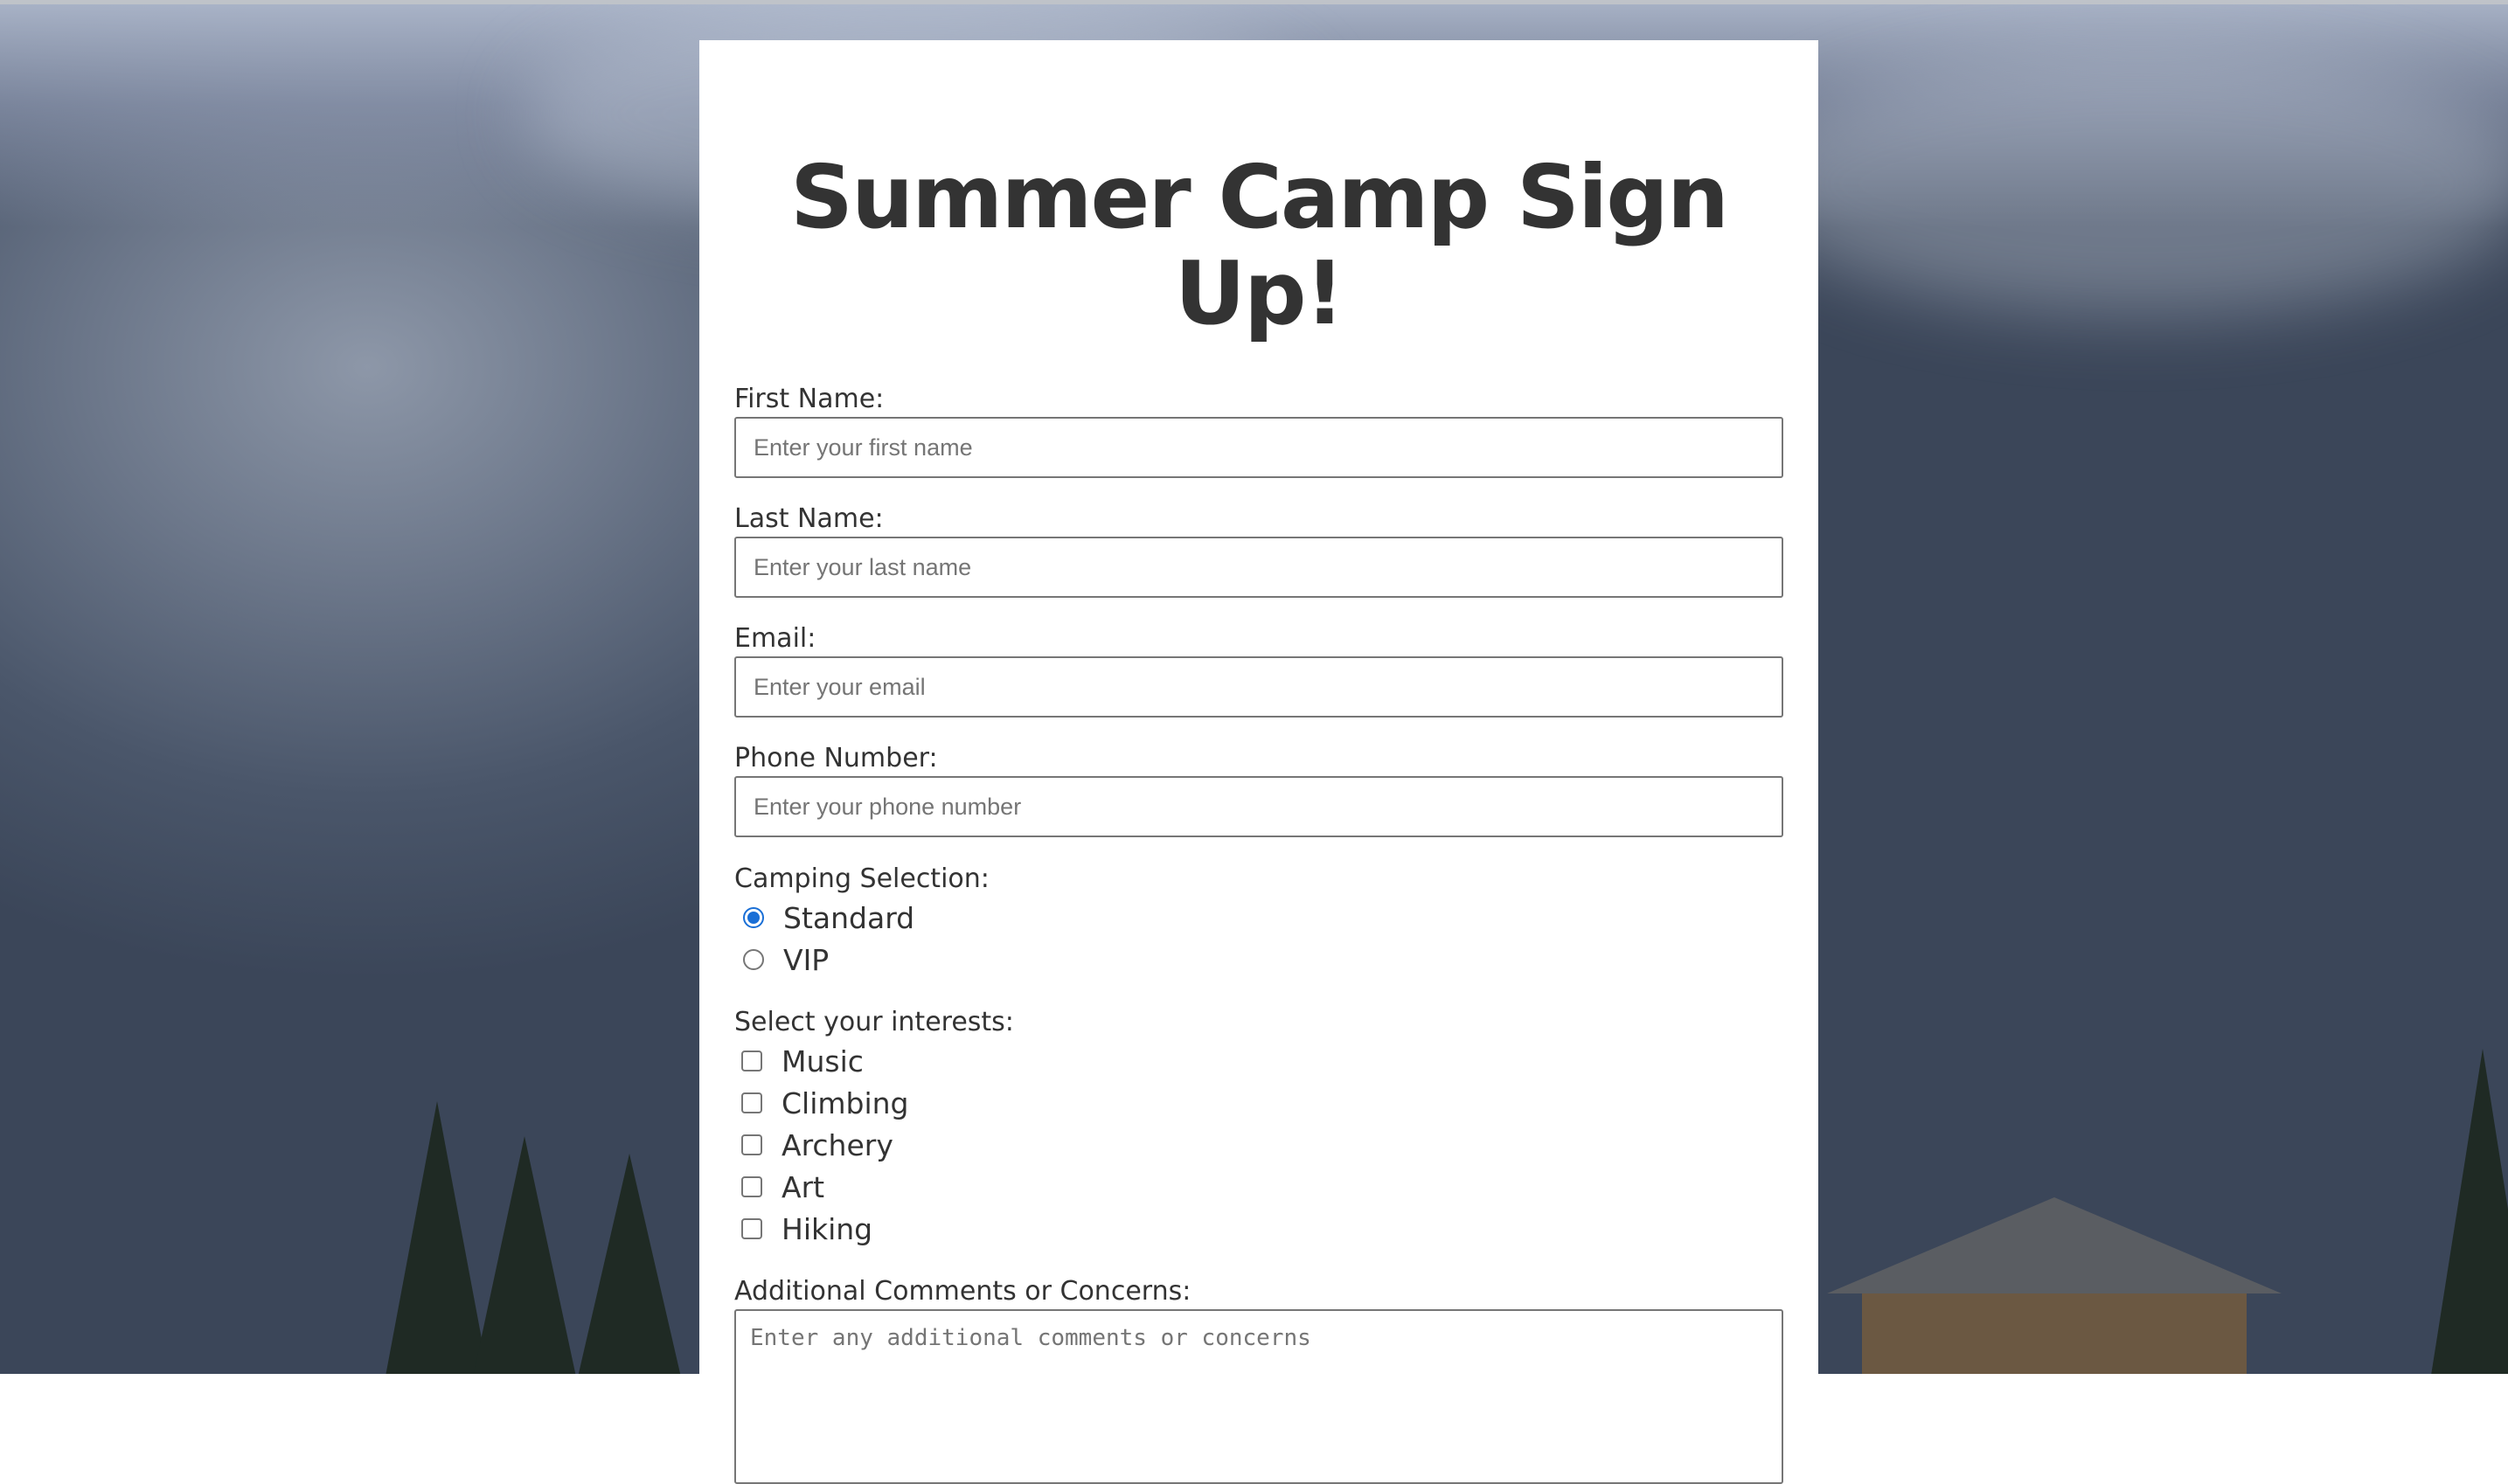 This screenshot has height=1484, width=2508. I want to click on browser-top-edge, so click(1254, 2).